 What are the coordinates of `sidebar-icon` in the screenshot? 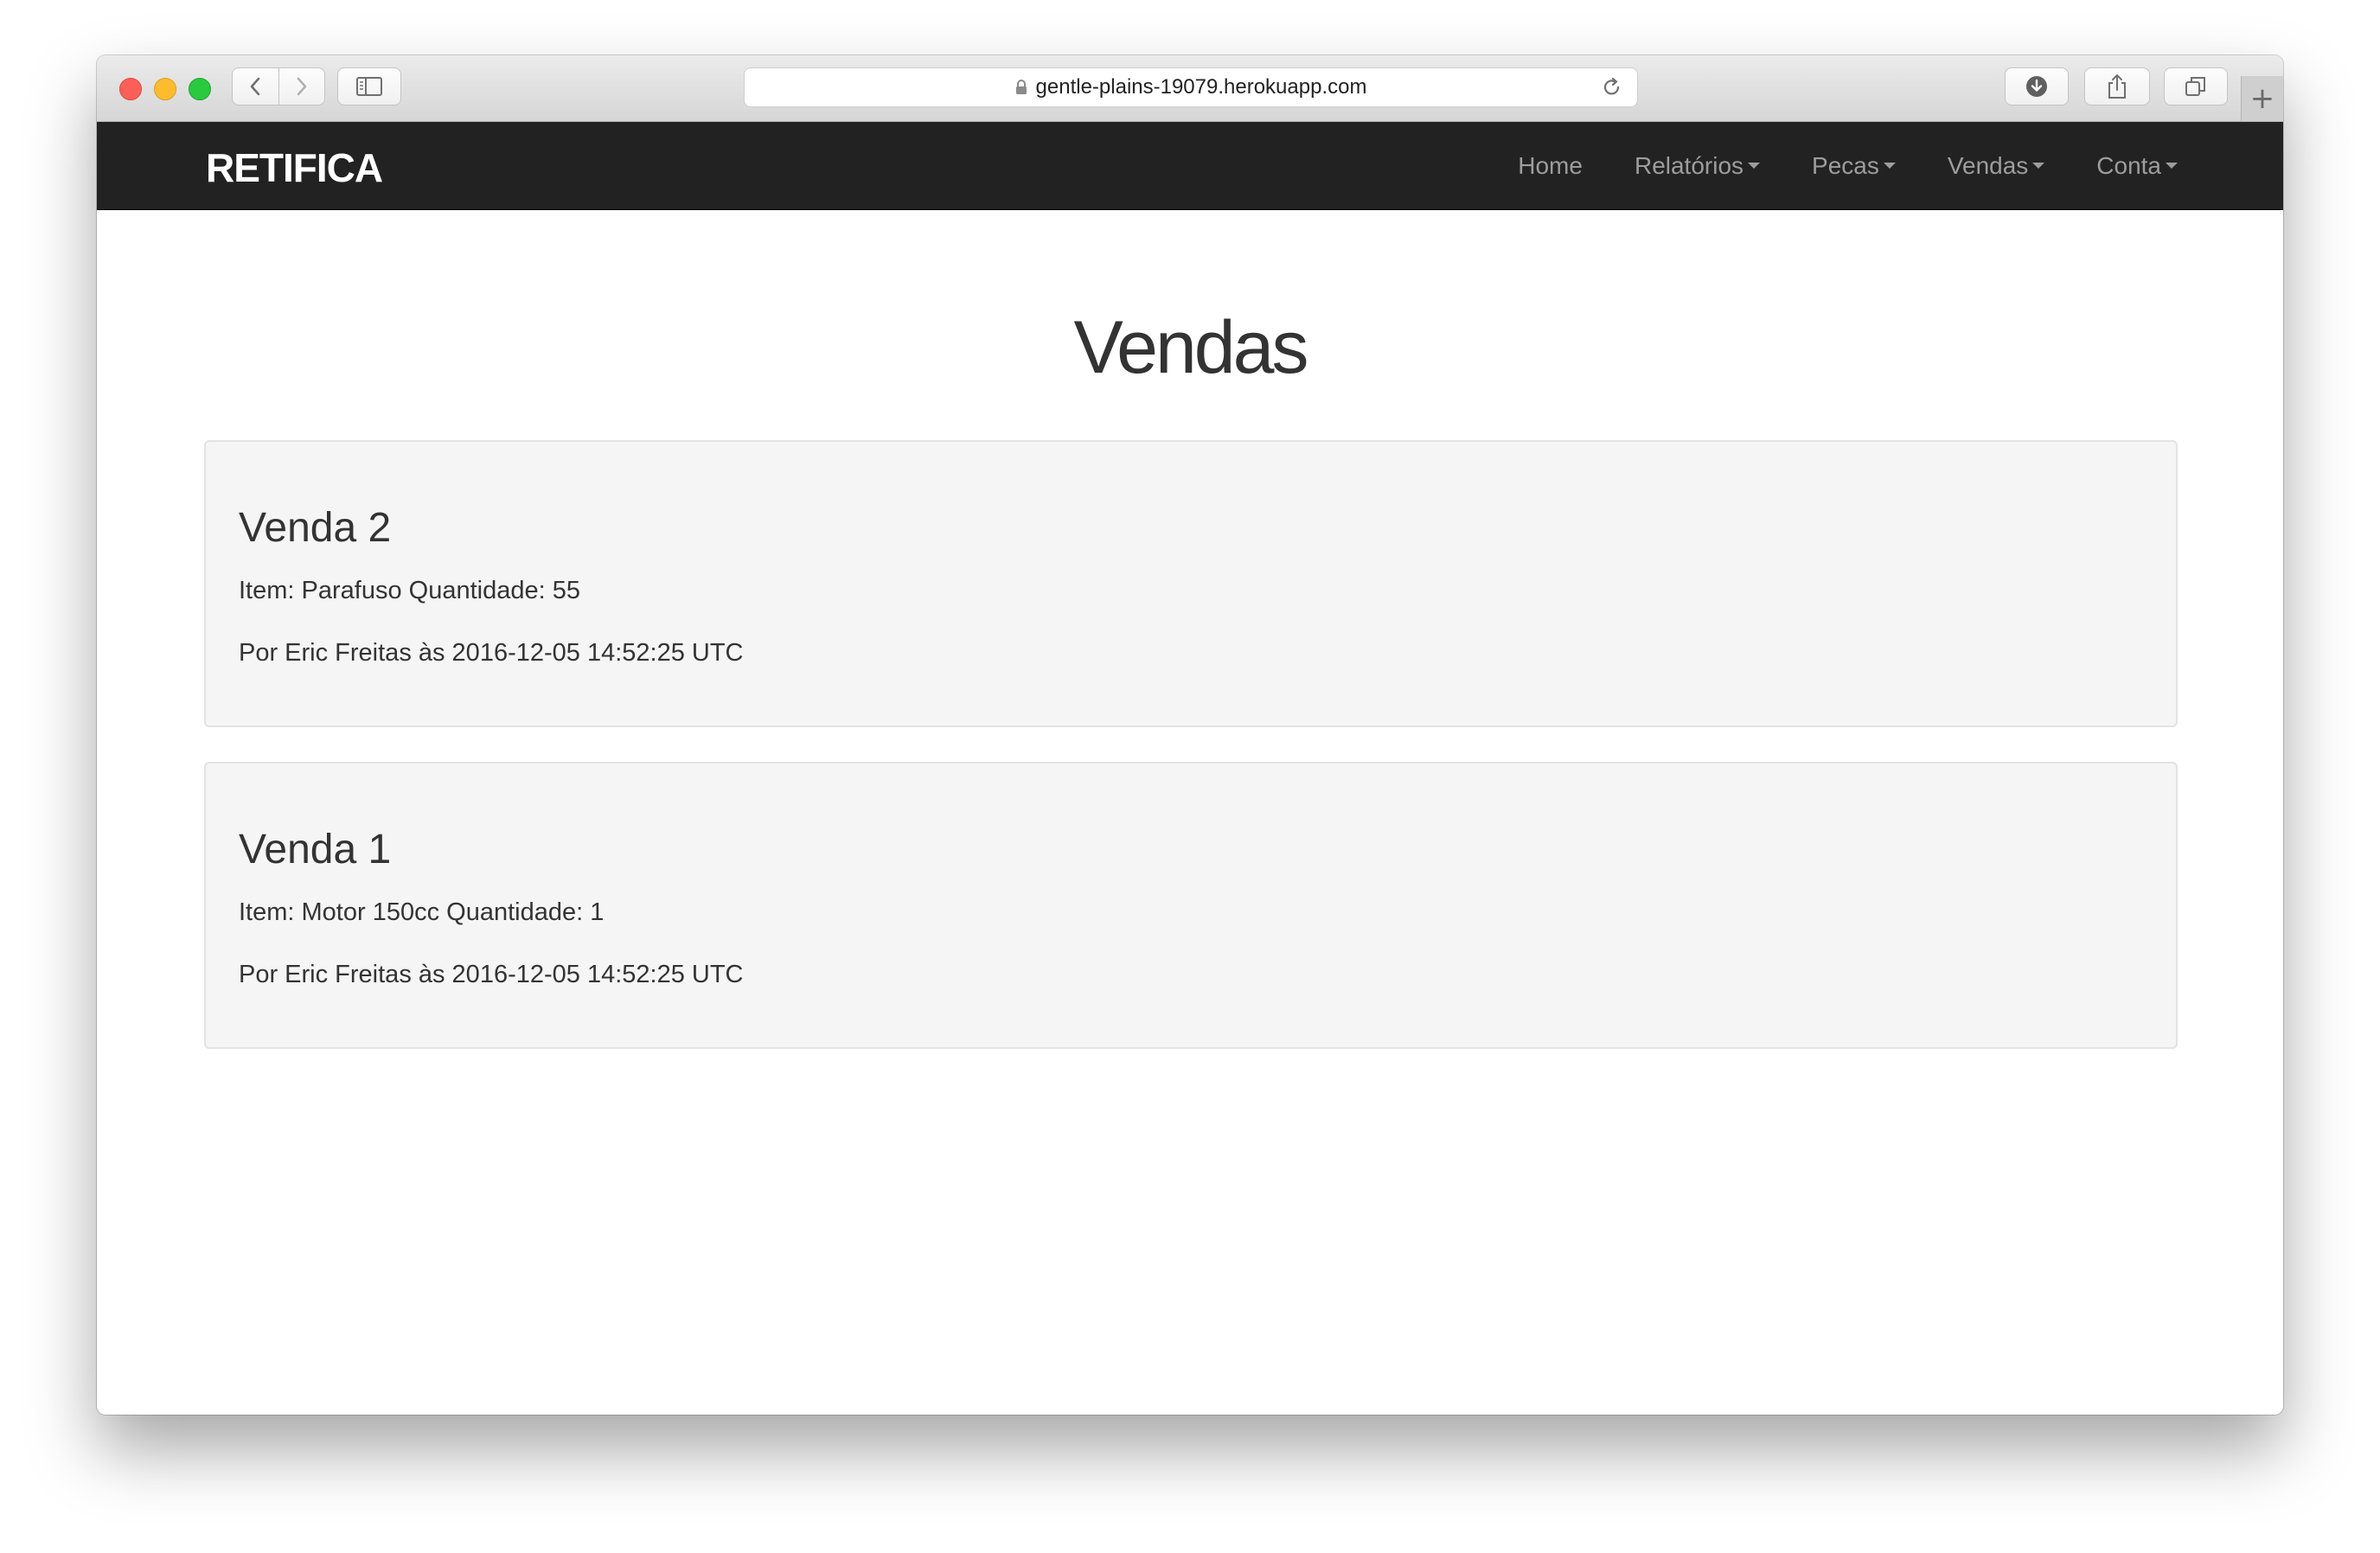 It's located at (369, 86).